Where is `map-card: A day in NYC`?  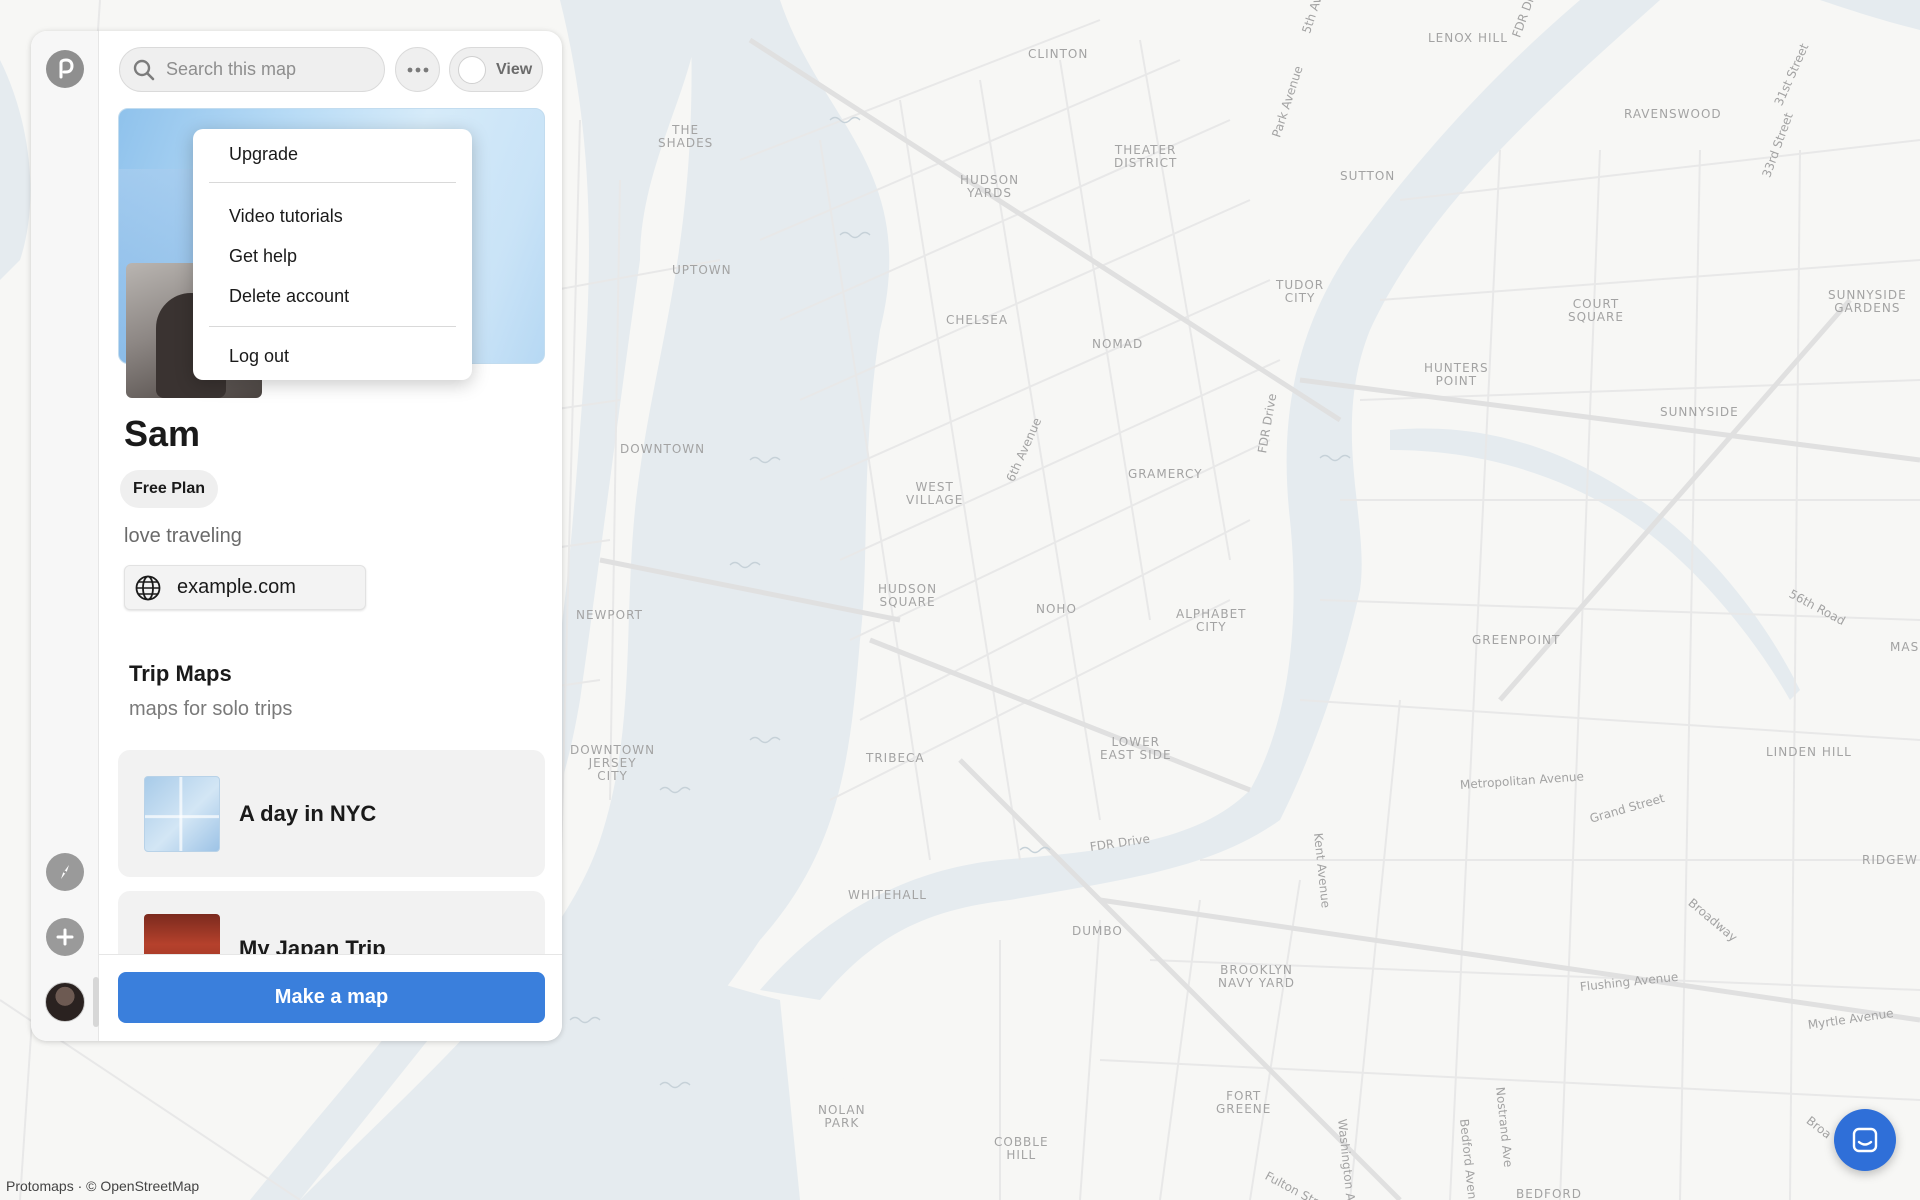 map-card: A day in NYC is located at coordinates (331, 813).